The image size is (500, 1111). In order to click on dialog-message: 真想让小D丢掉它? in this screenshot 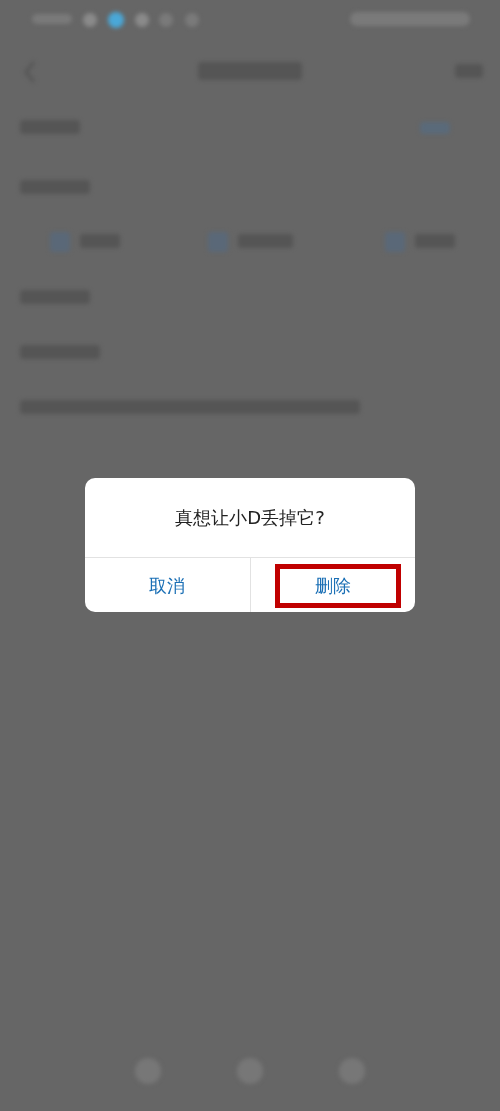, I will do `click(250, 518)`.